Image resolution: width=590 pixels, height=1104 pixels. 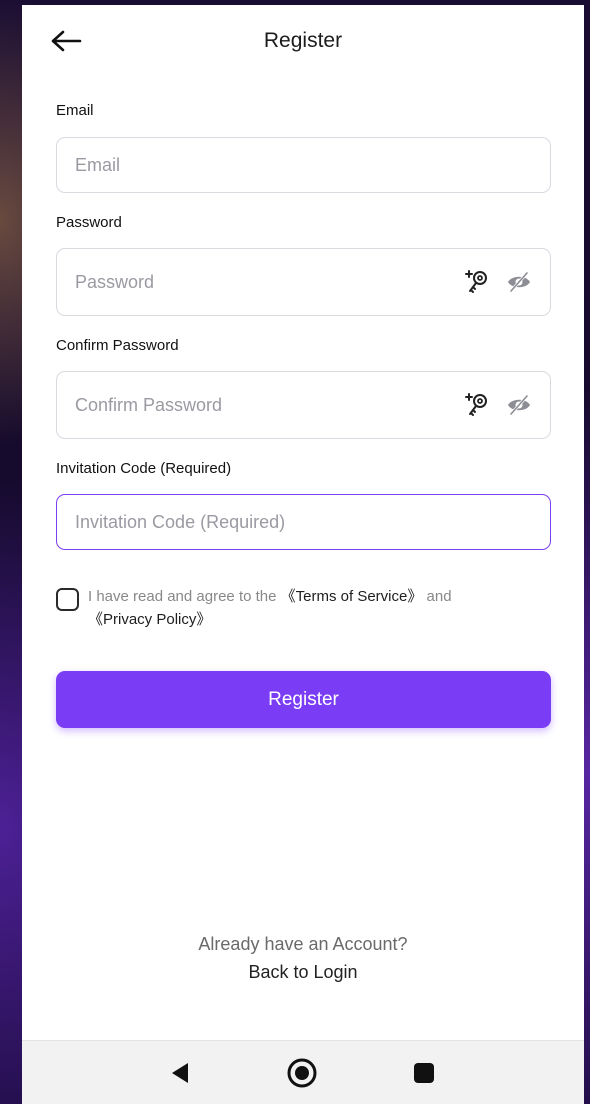 I want to click on invitation-code-field, so click(x=303, y=522).